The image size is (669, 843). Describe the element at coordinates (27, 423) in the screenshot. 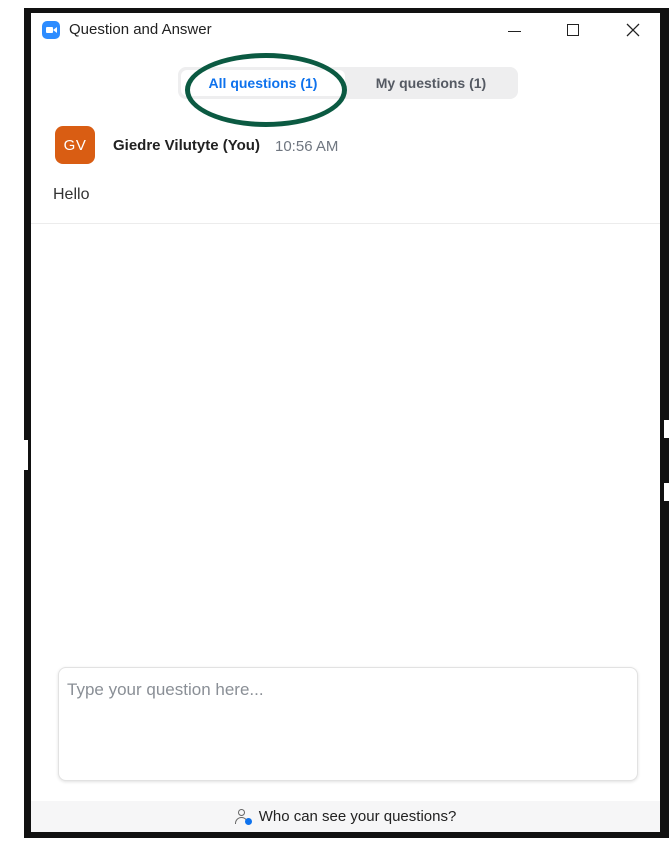

I see `frame-edge-left` at that location.